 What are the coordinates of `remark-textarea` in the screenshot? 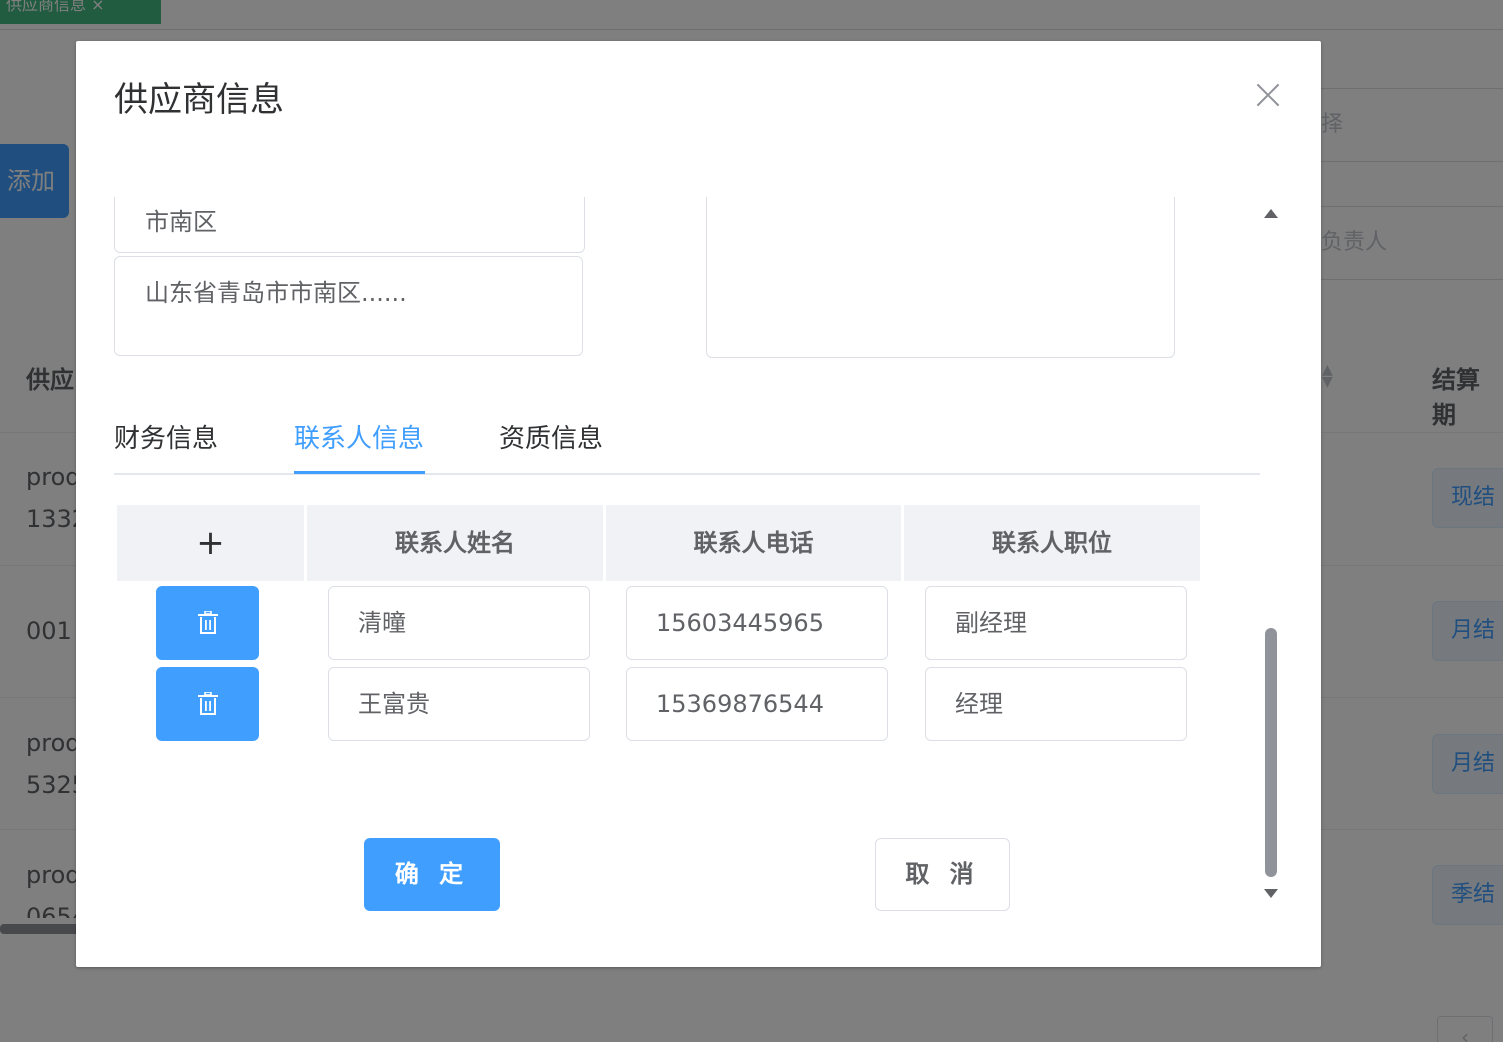 It's located at (940, 277).